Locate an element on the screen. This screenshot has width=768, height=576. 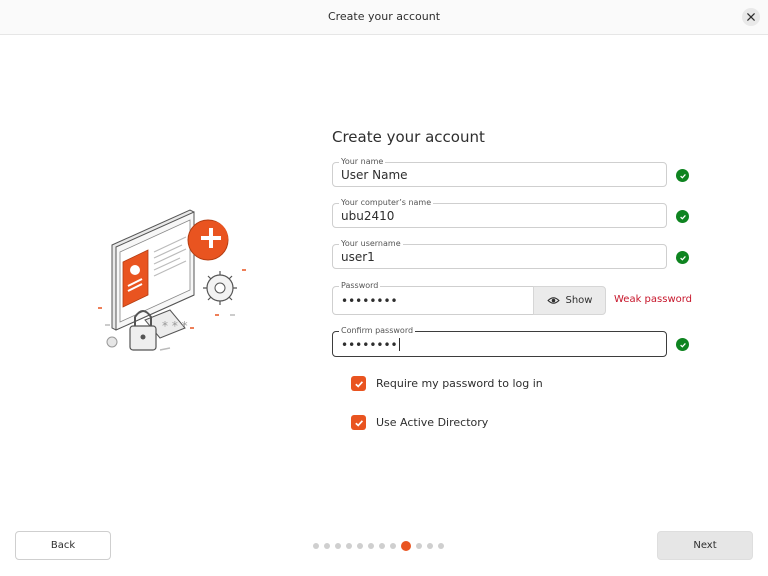
computer-name-field-value: ubu2410 is located at coordinates (368, 216).